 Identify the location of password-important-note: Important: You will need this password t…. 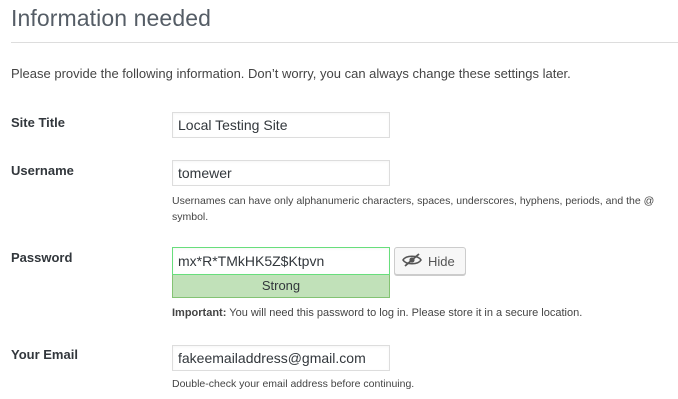
(422, 313).